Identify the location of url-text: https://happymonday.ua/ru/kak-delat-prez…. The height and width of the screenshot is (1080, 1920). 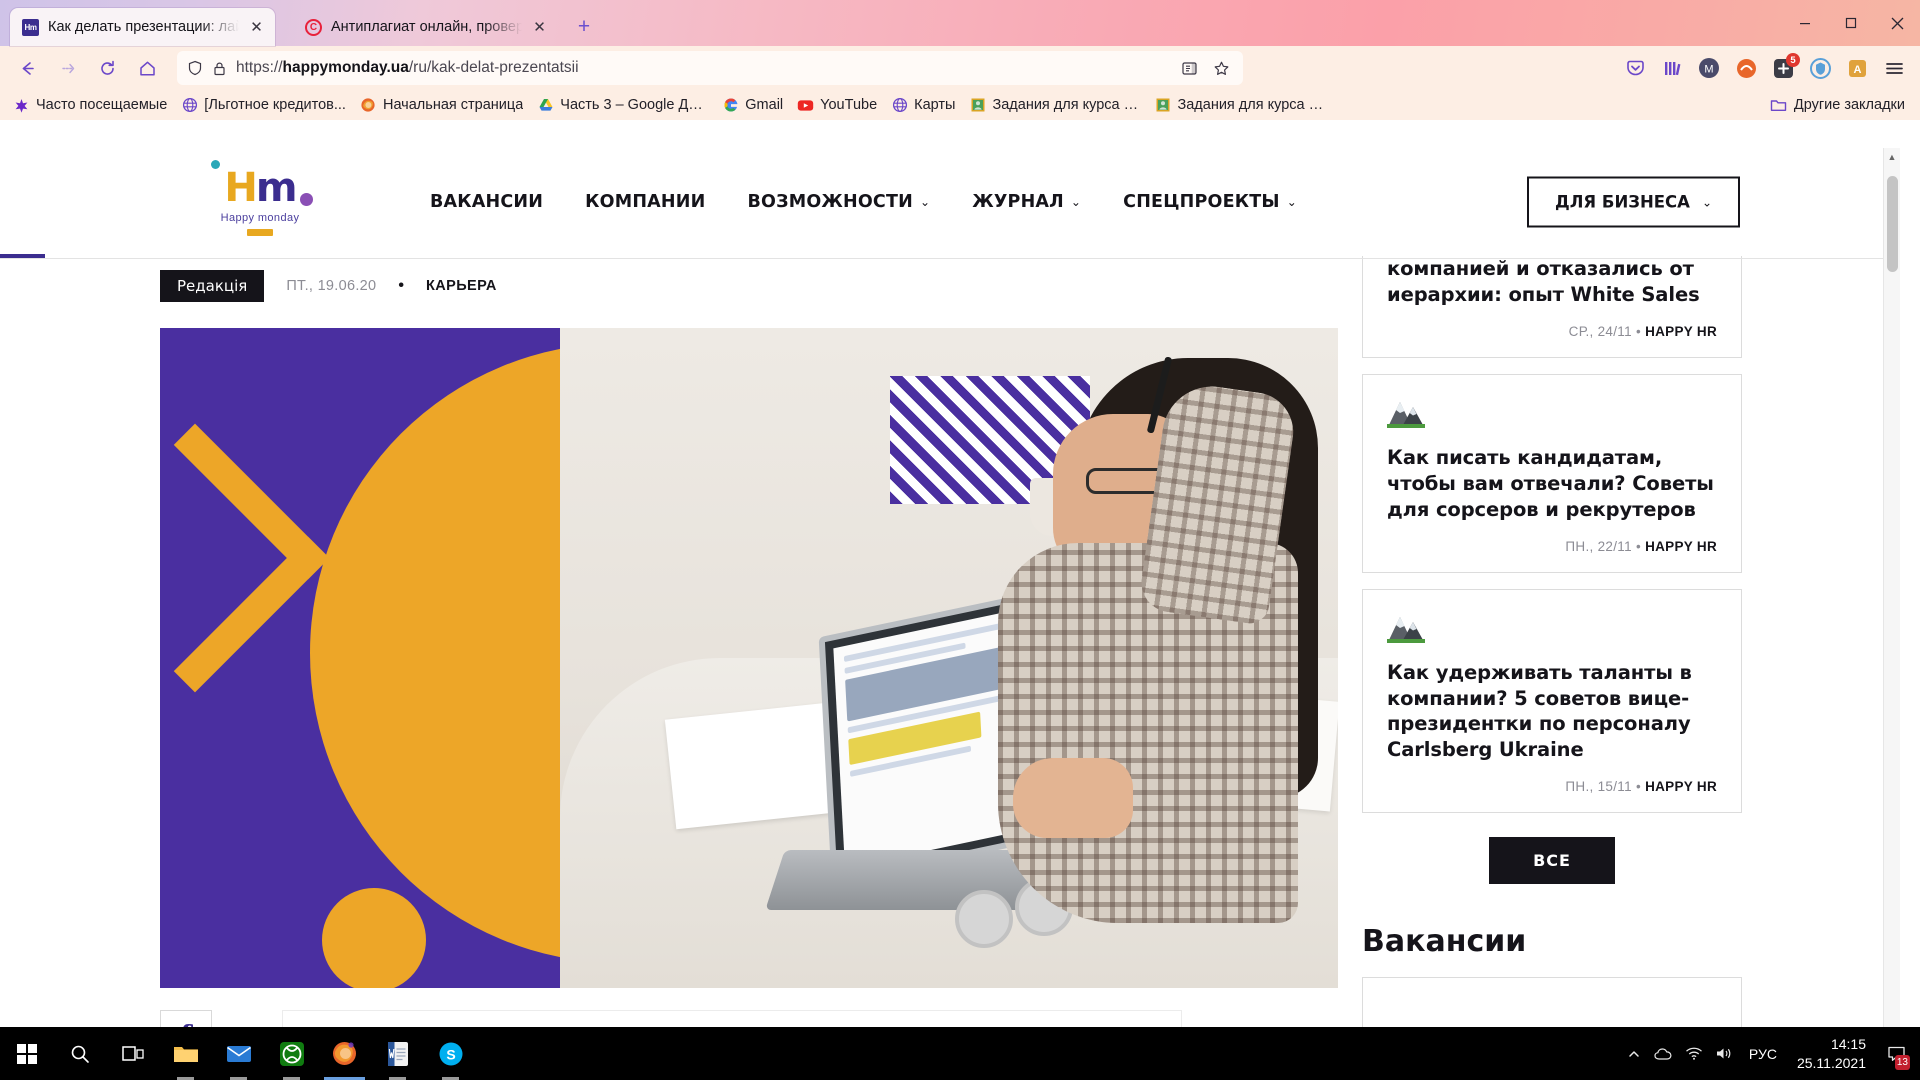
(702, 68).